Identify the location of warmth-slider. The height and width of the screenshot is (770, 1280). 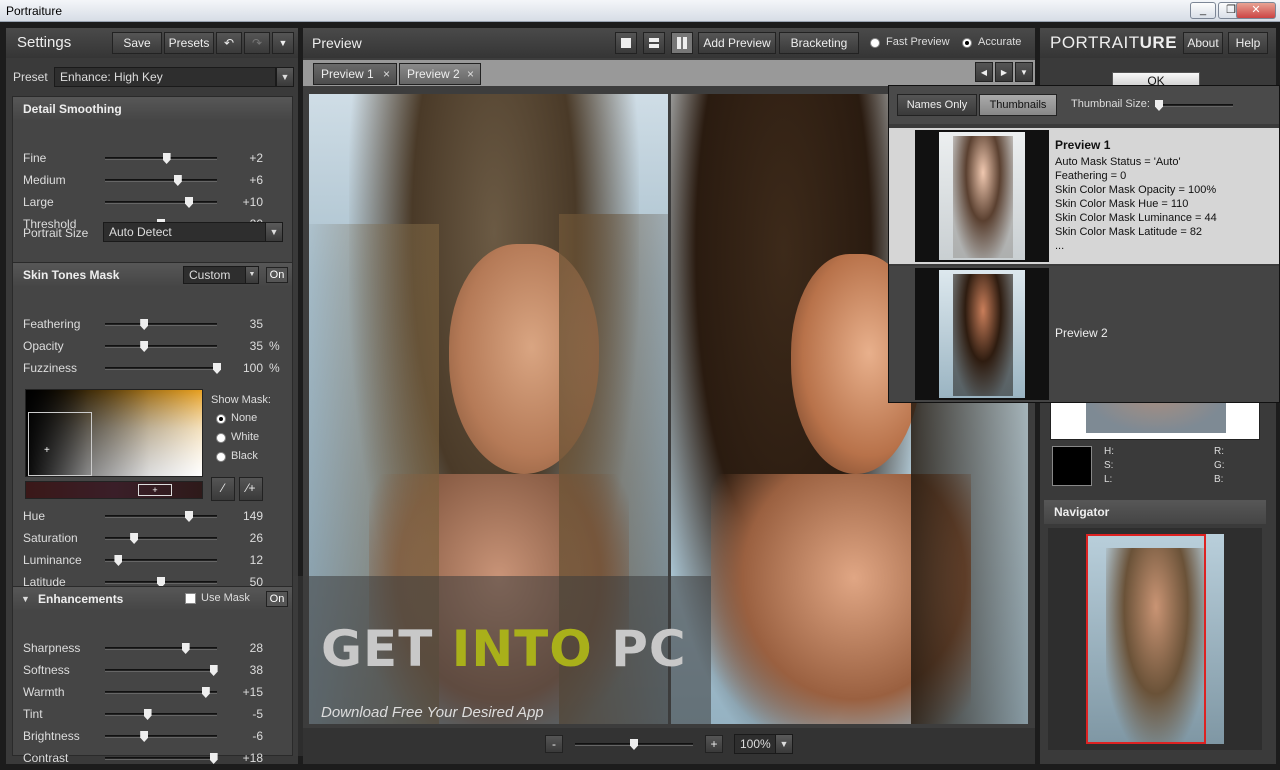
(161, 692).